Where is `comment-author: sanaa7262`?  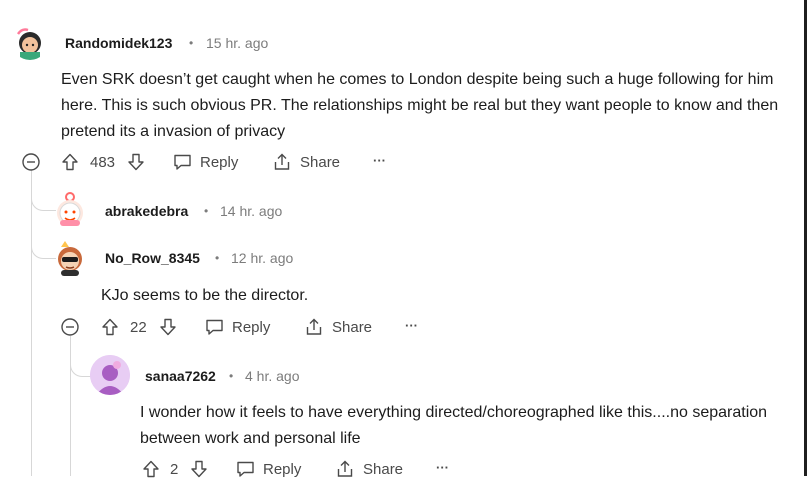 comment-author: sanaa7262 is located at coordinates (180, 376).